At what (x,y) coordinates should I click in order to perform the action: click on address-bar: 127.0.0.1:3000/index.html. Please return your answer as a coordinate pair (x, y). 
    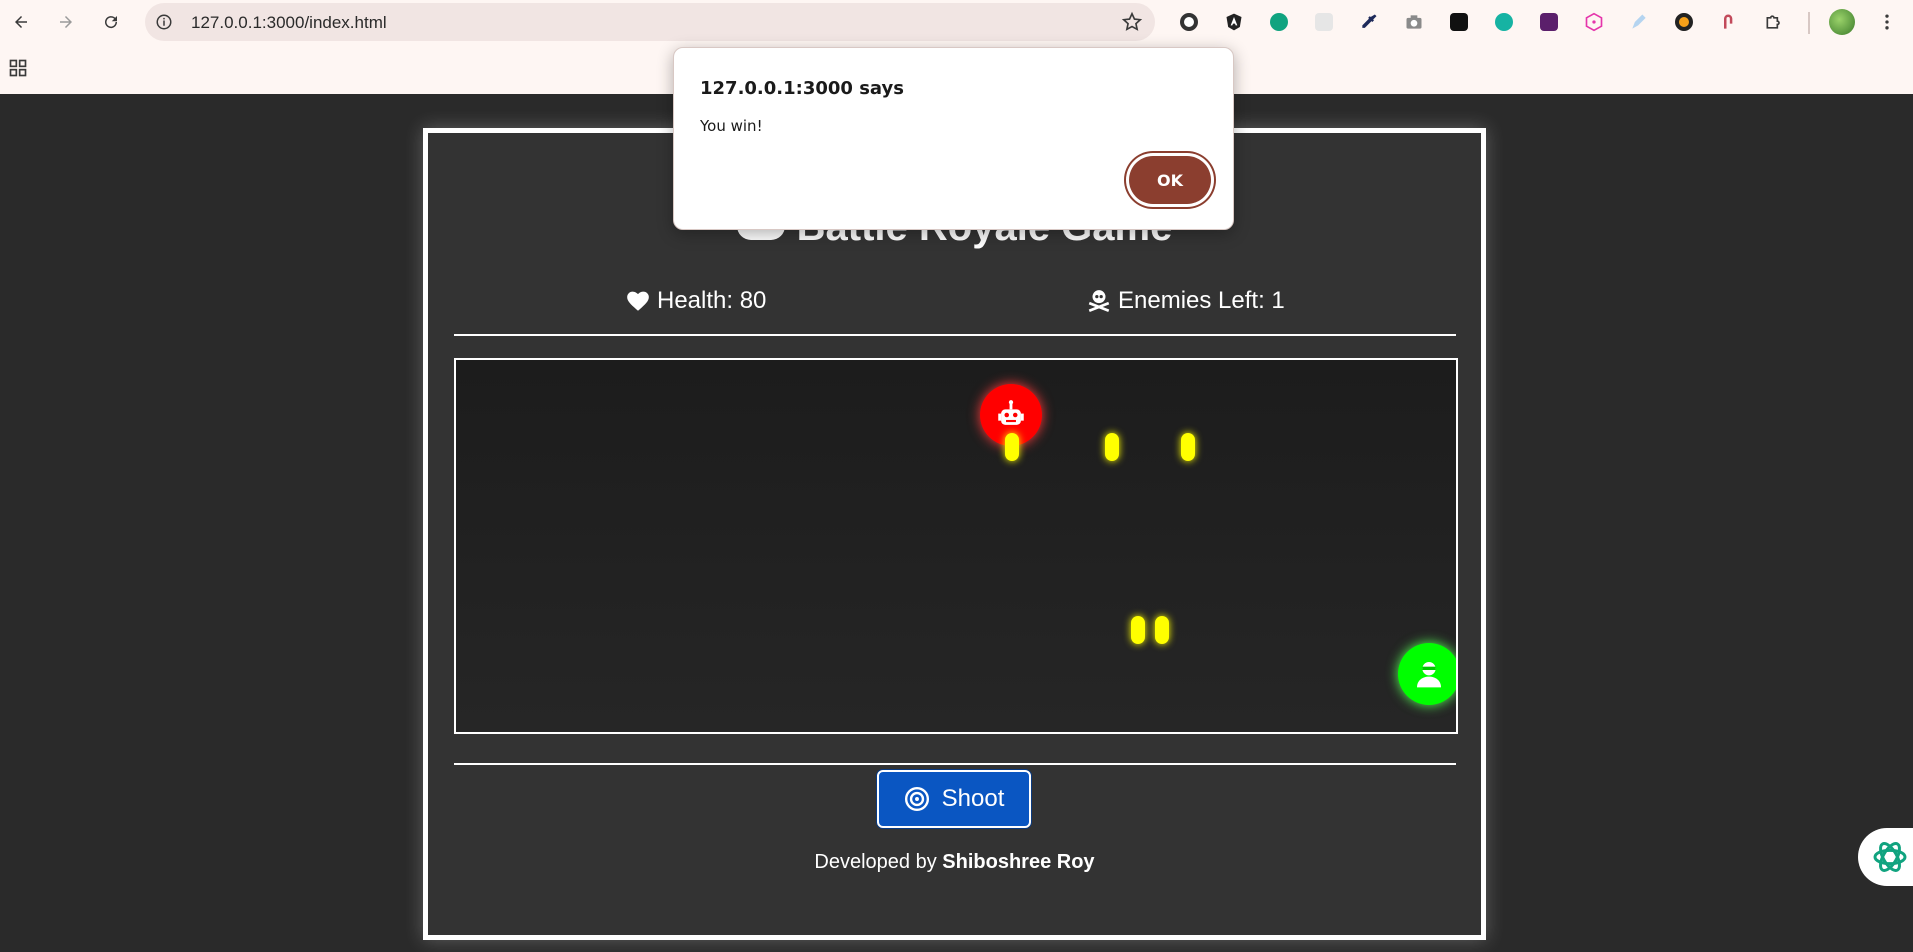
    Looking at the image, I should click on (650, 22).